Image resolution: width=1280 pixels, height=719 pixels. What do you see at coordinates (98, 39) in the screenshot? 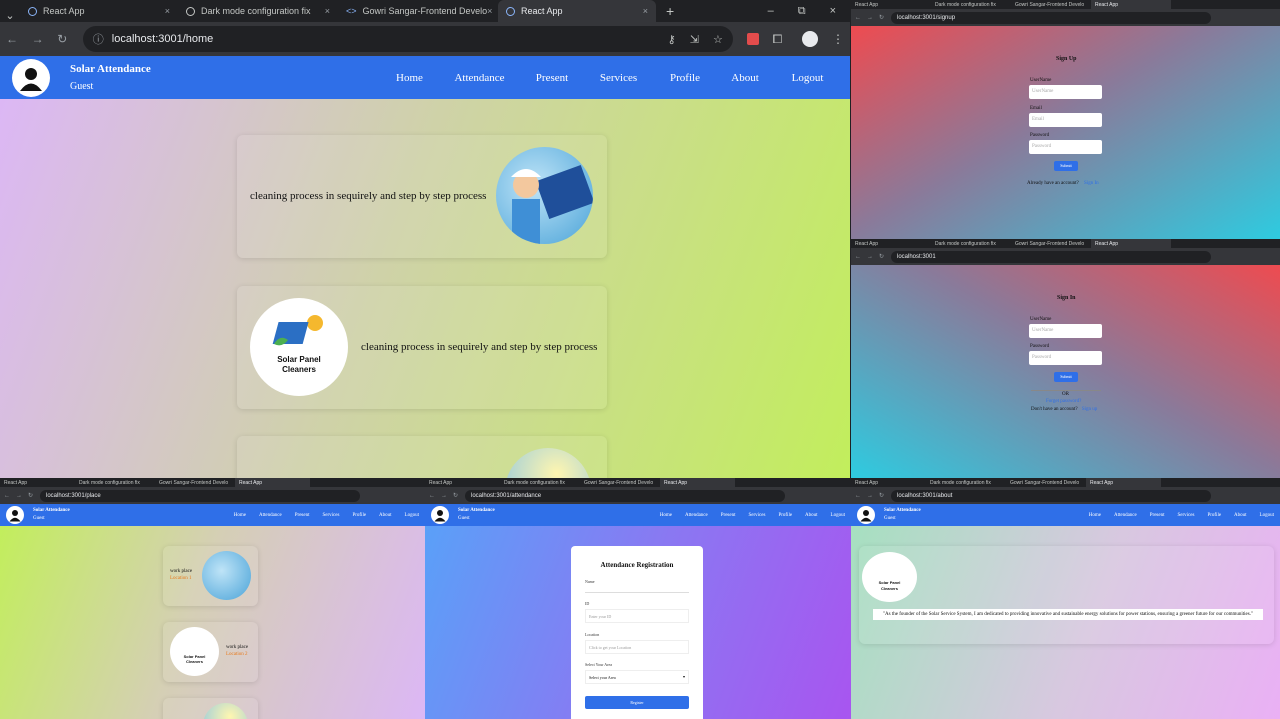
I see `site-info-icon: ⓘ` at bounding box center [98, 39].